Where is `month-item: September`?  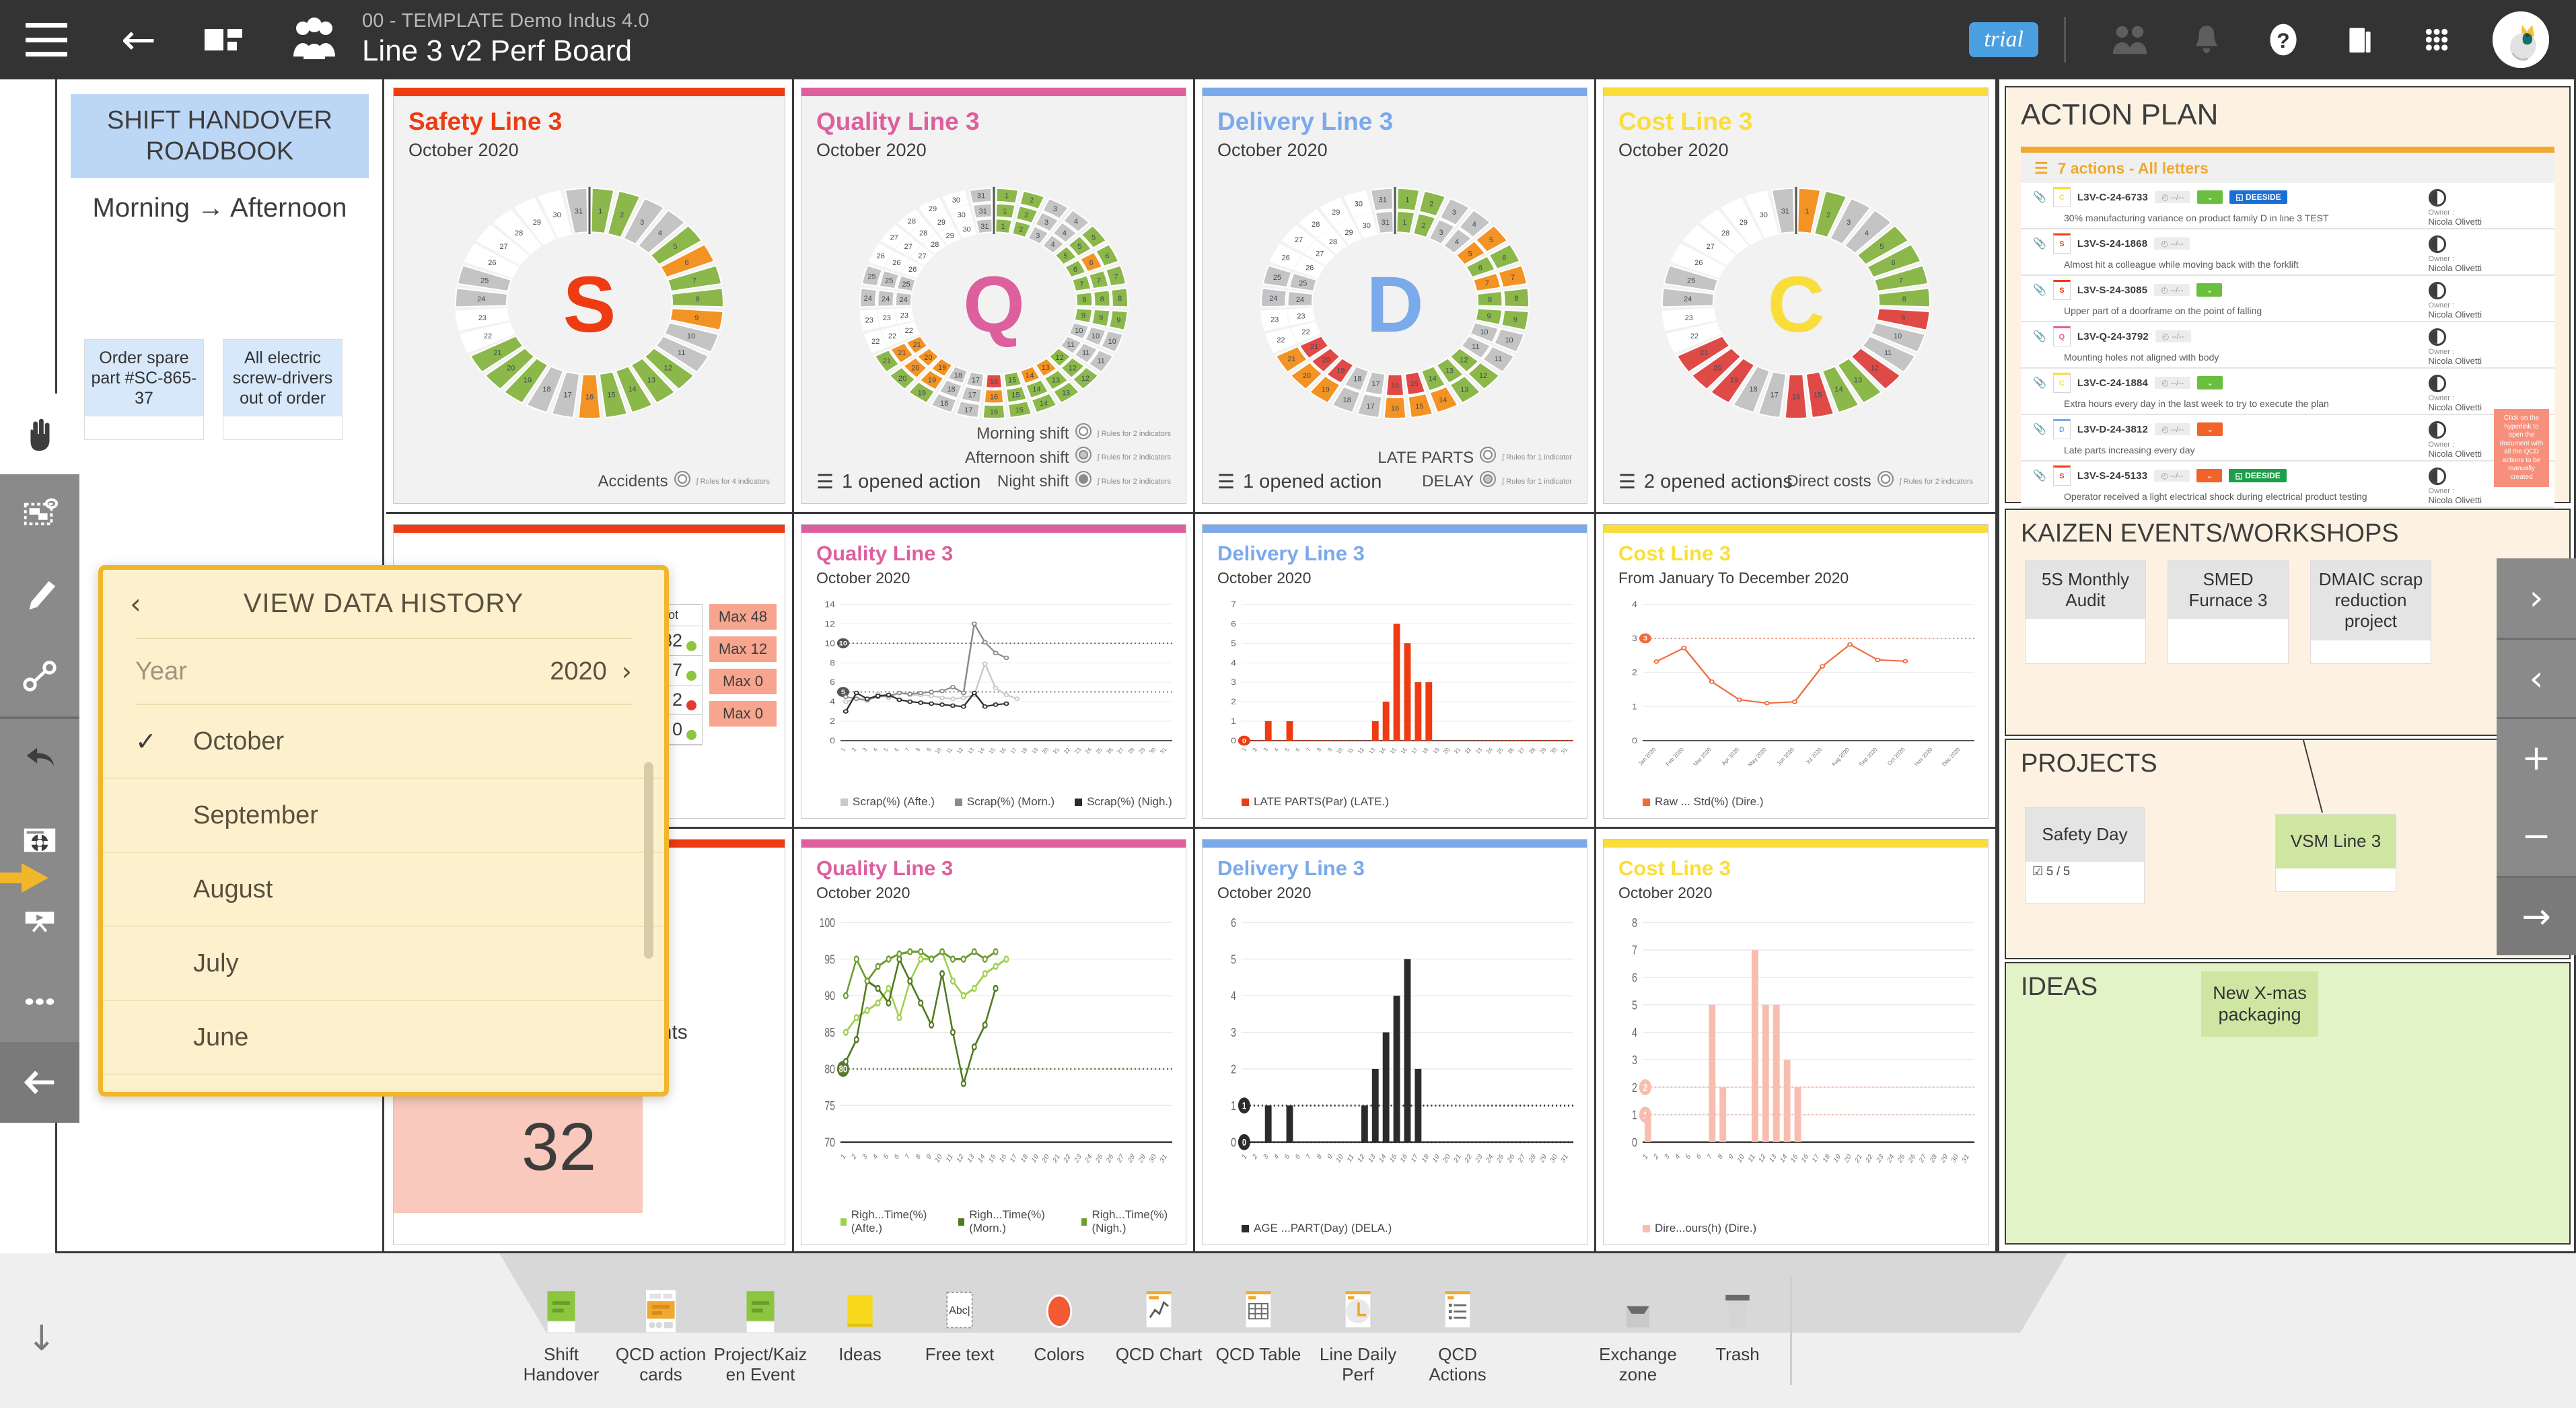 month-item: September is located at coordinates (383, 816).